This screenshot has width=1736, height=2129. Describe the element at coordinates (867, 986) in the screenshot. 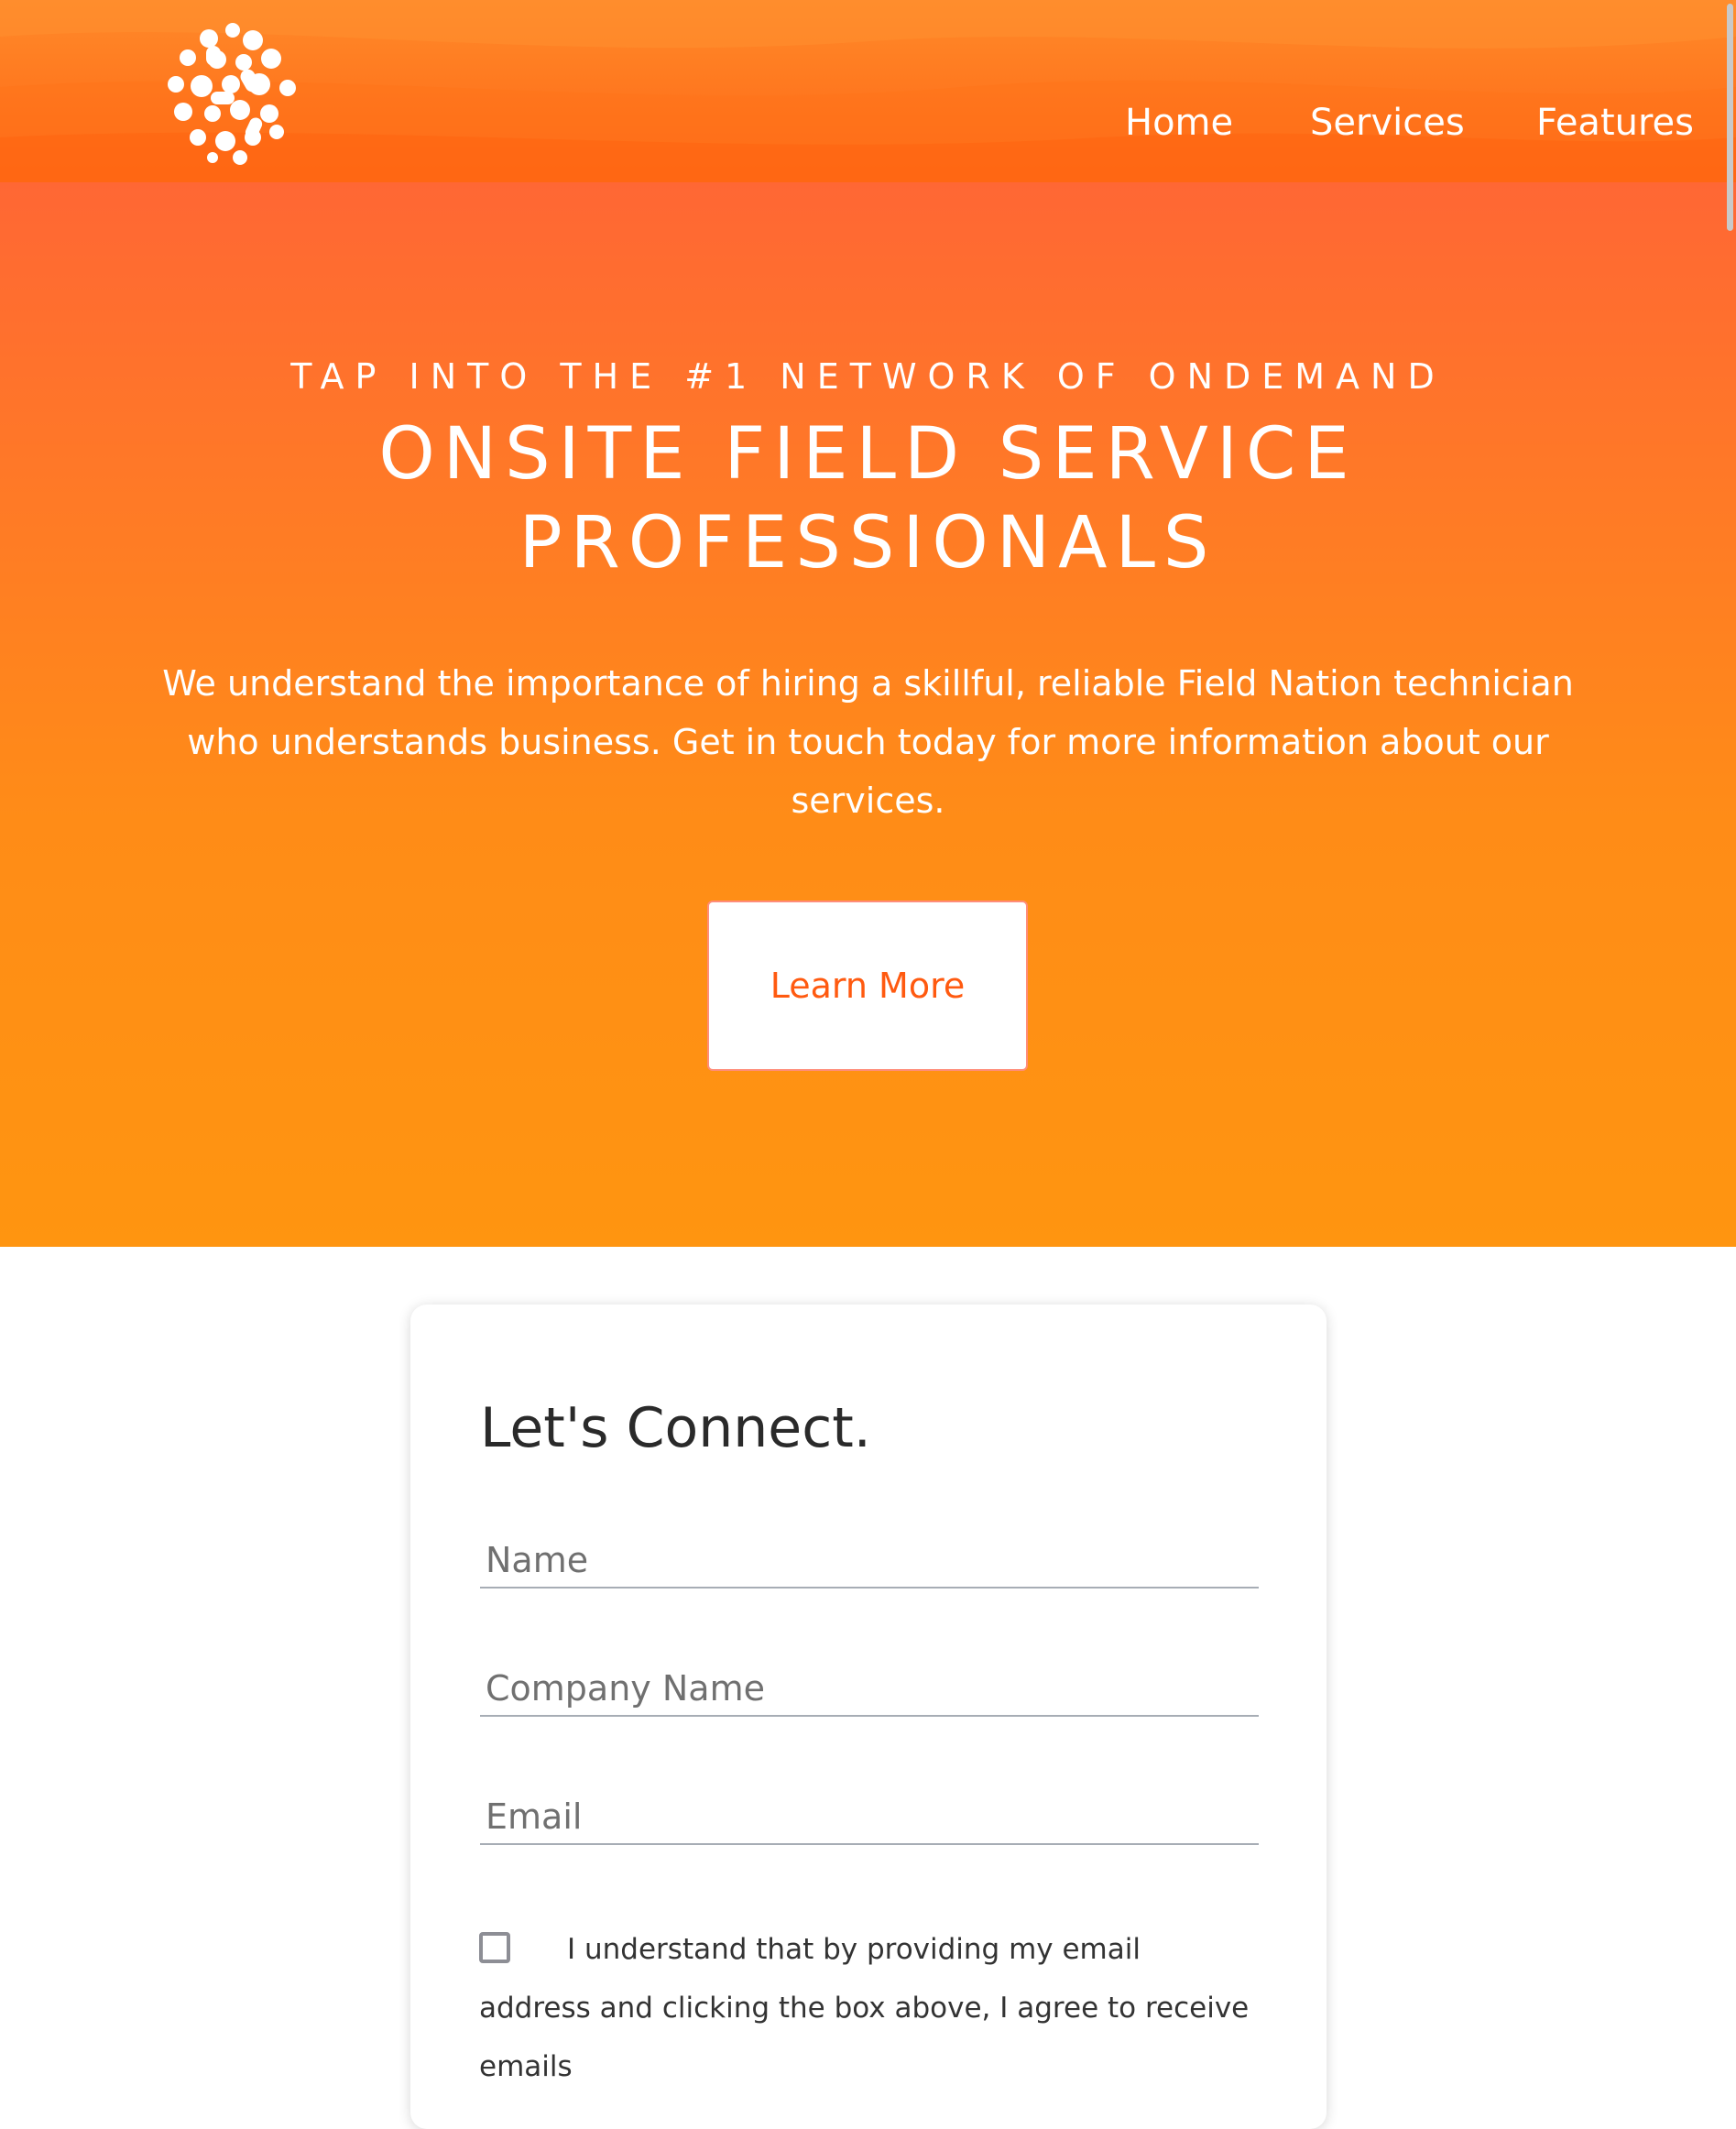

I see `learn-more-button: Learn More` at that location.